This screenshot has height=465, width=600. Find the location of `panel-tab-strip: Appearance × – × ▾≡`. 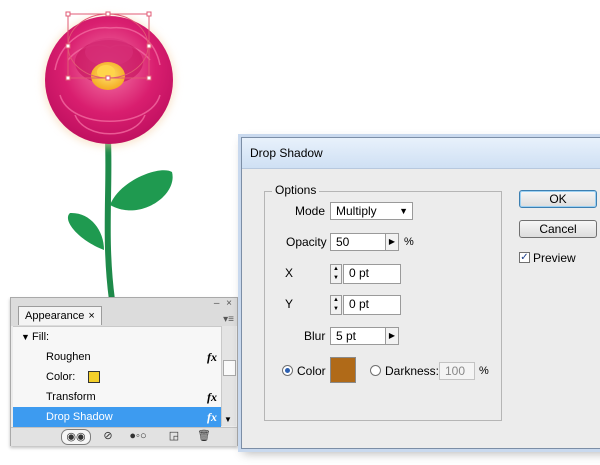

panel-tab-strip: Appearance × – × ▾≡ is located at coordinates (124, 312).